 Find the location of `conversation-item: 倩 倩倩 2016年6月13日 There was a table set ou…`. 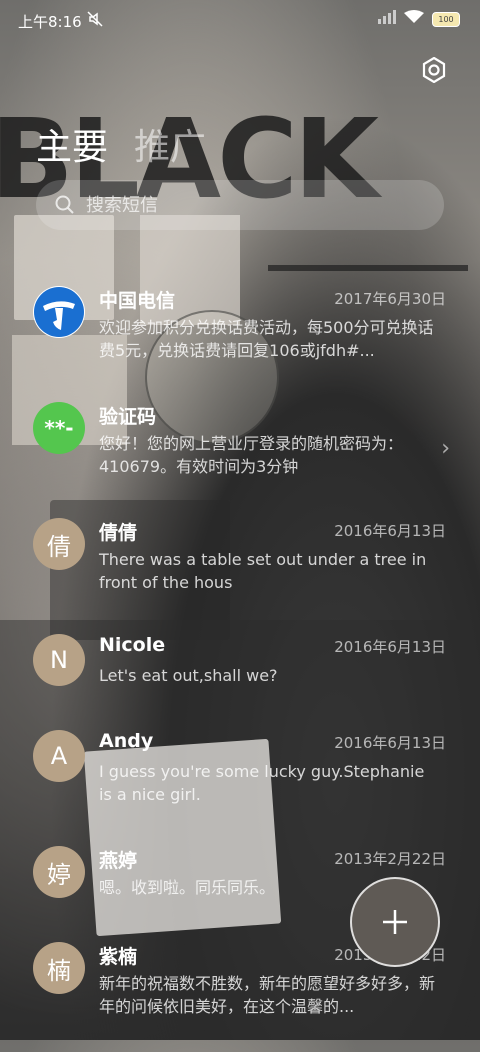

conversation-item: 倩 倩倩 2016年6月13日 There was a table set ou… is located at coordinates (240, 570).